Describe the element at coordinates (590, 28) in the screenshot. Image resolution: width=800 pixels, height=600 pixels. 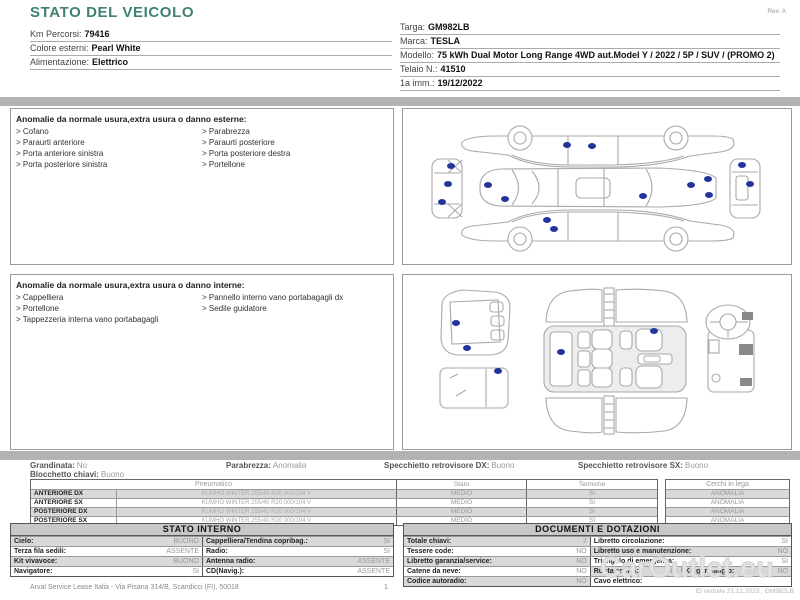
I see `info-row-targa: Targa: GM982LB` at that location.